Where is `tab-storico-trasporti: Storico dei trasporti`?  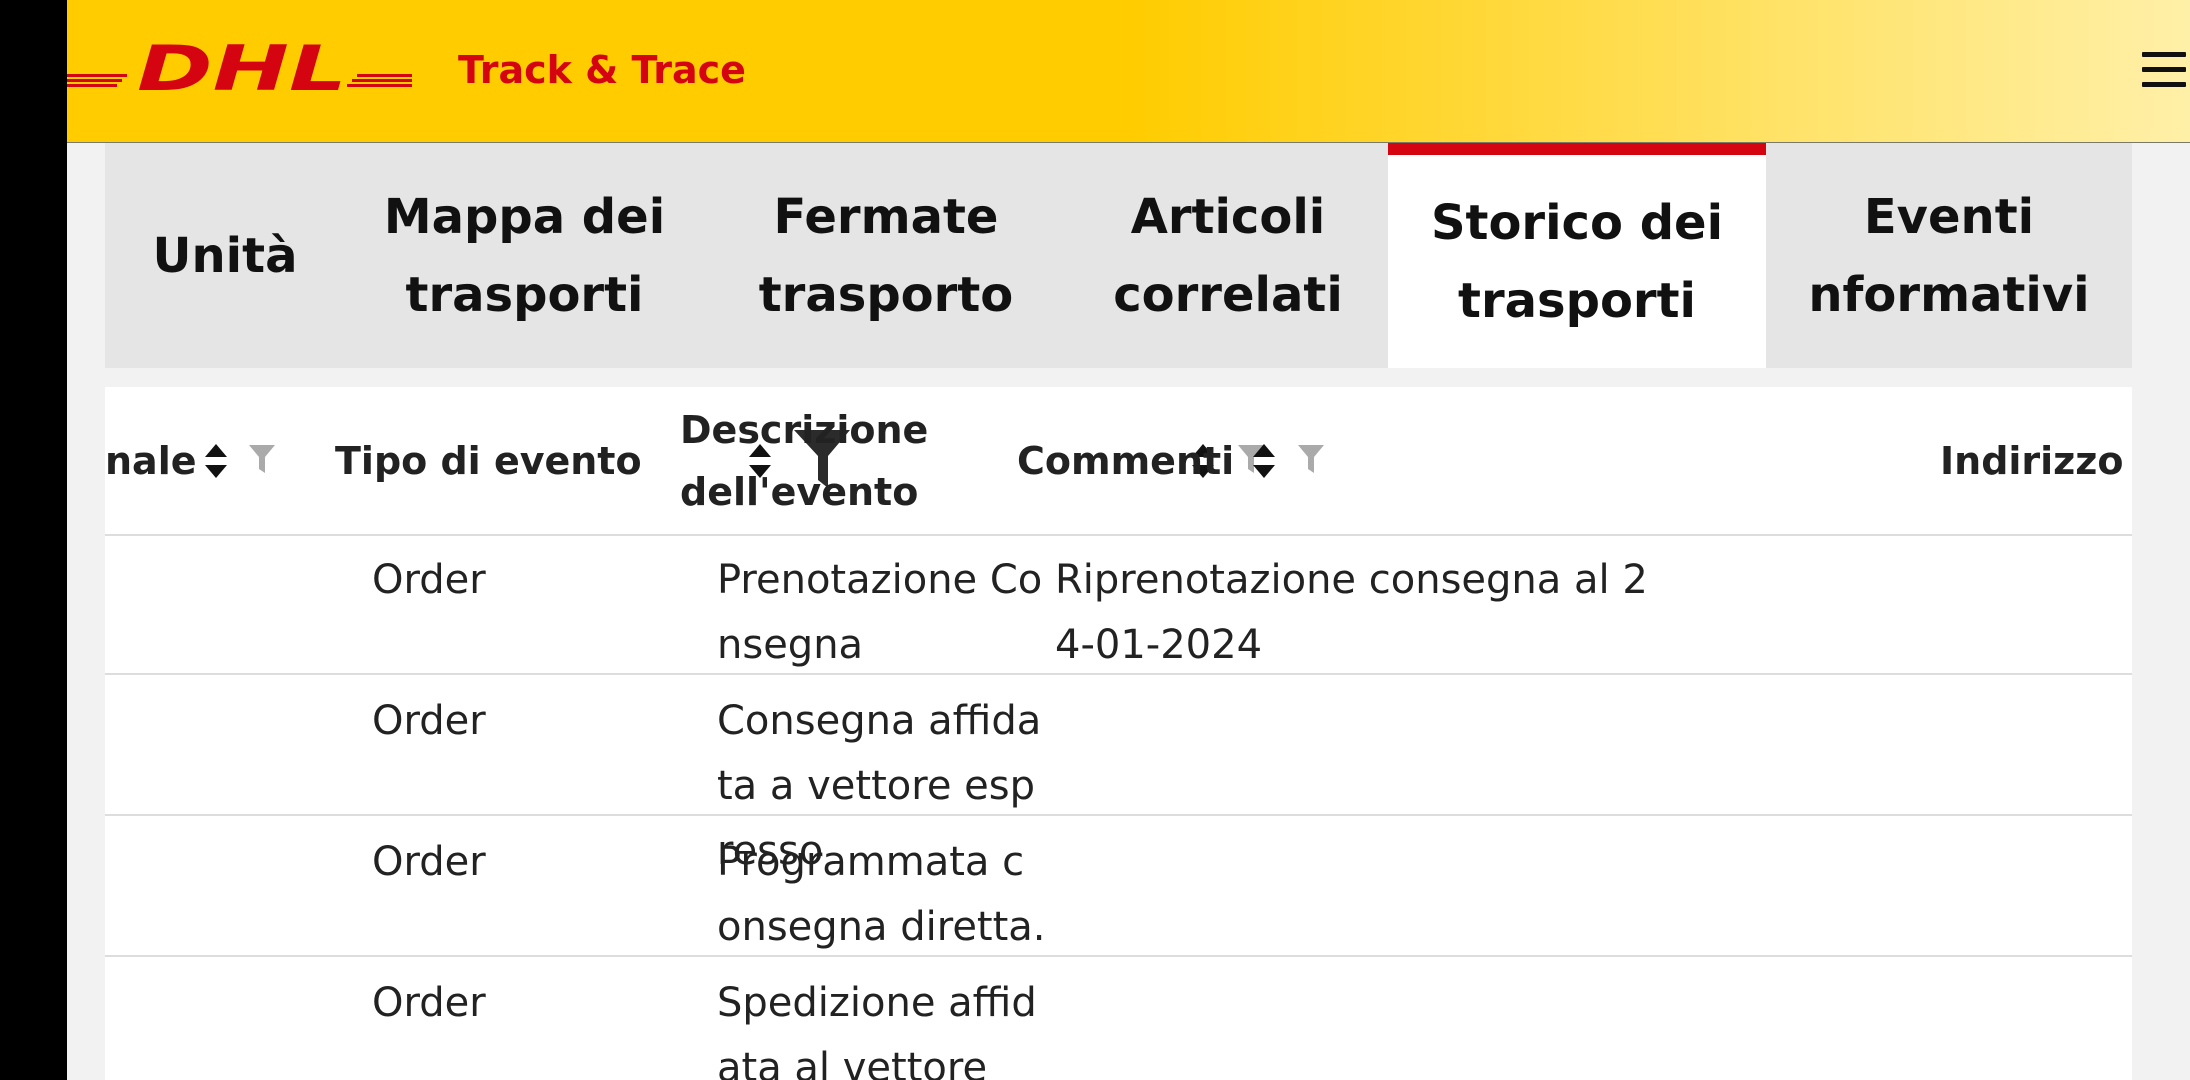
tab-storico-trasporti: Storico dei trasporti is located at coordinates (1577, 255).